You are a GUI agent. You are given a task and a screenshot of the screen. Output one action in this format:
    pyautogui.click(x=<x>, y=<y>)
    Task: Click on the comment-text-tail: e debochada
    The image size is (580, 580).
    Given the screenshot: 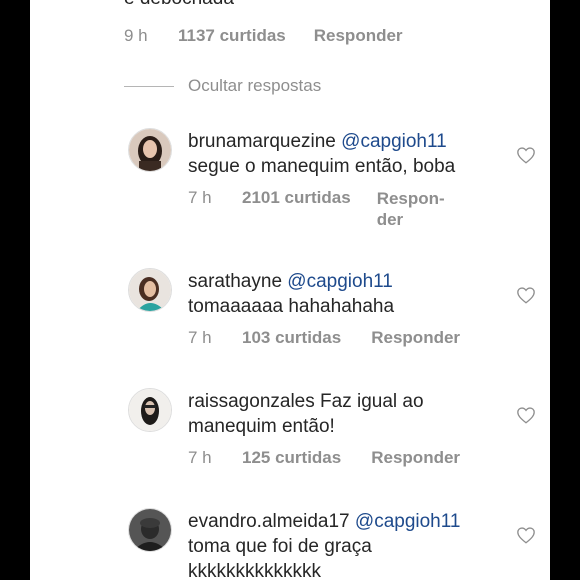 What is the action you would take?
    pyautogui.click(x=179, y=5)
    